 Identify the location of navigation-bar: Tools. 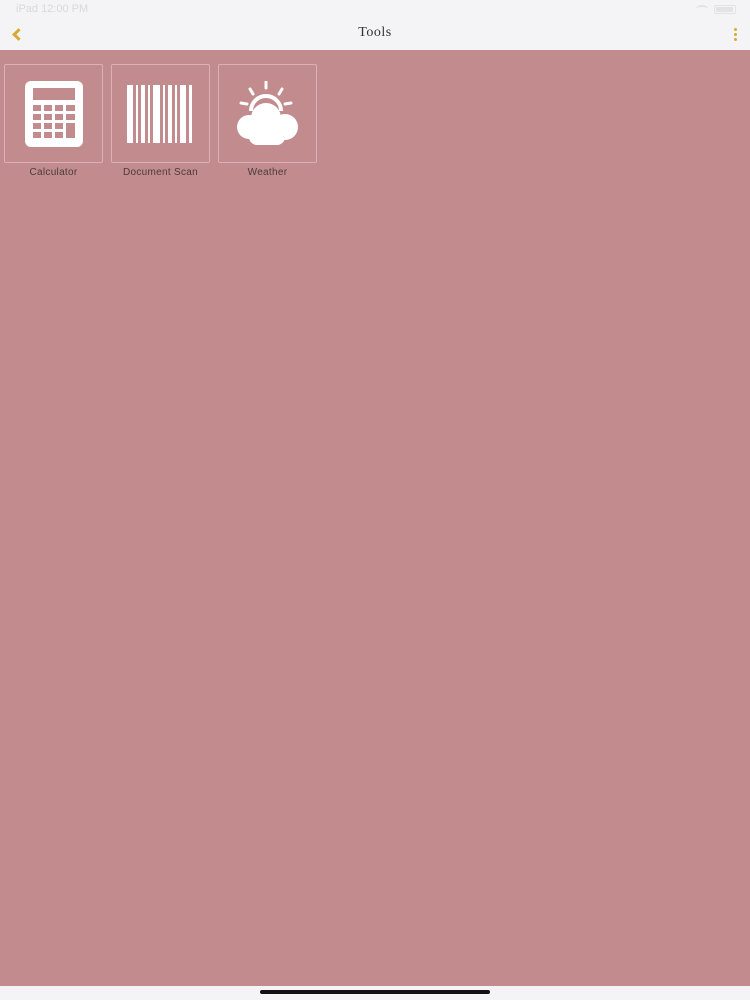
(375, 34).